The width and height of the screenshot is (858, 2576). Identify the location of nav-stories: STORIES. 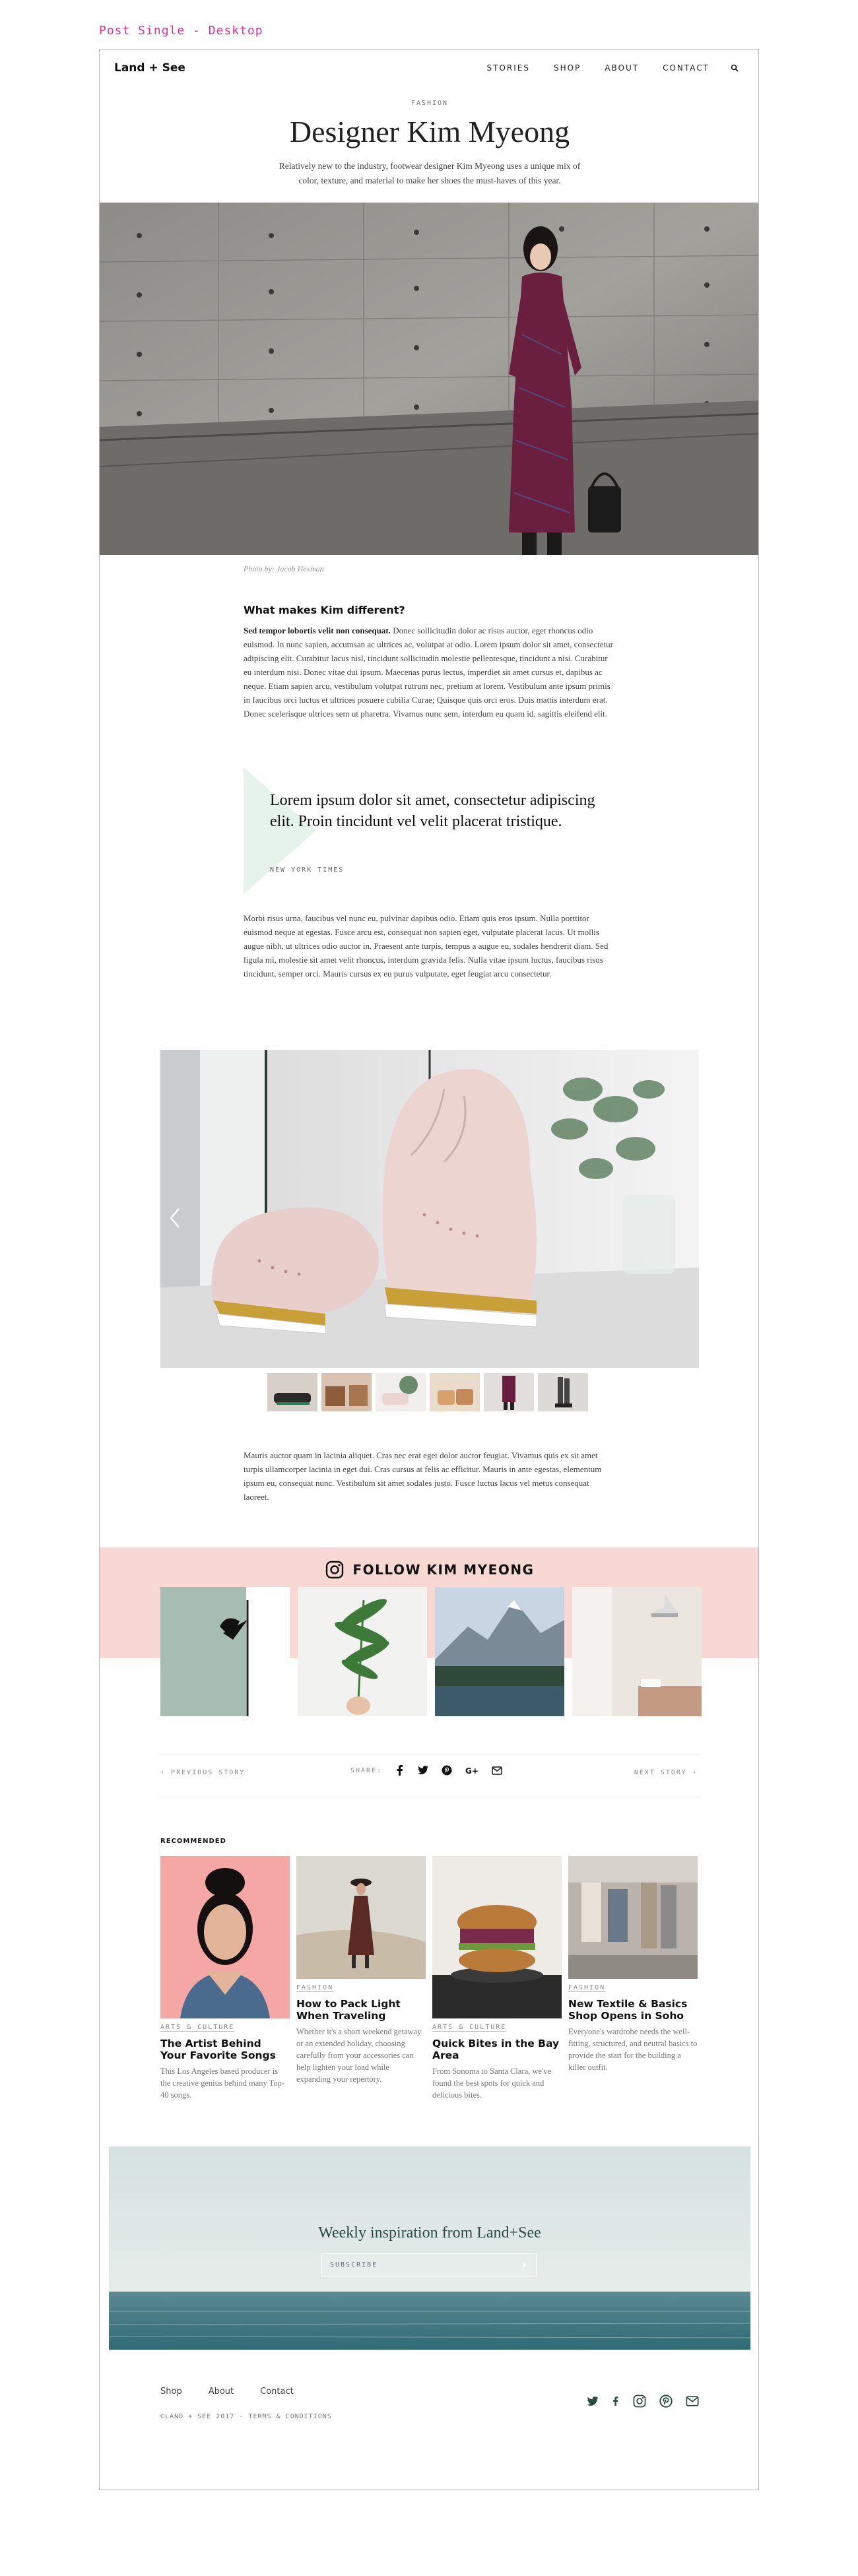
(509, 68).